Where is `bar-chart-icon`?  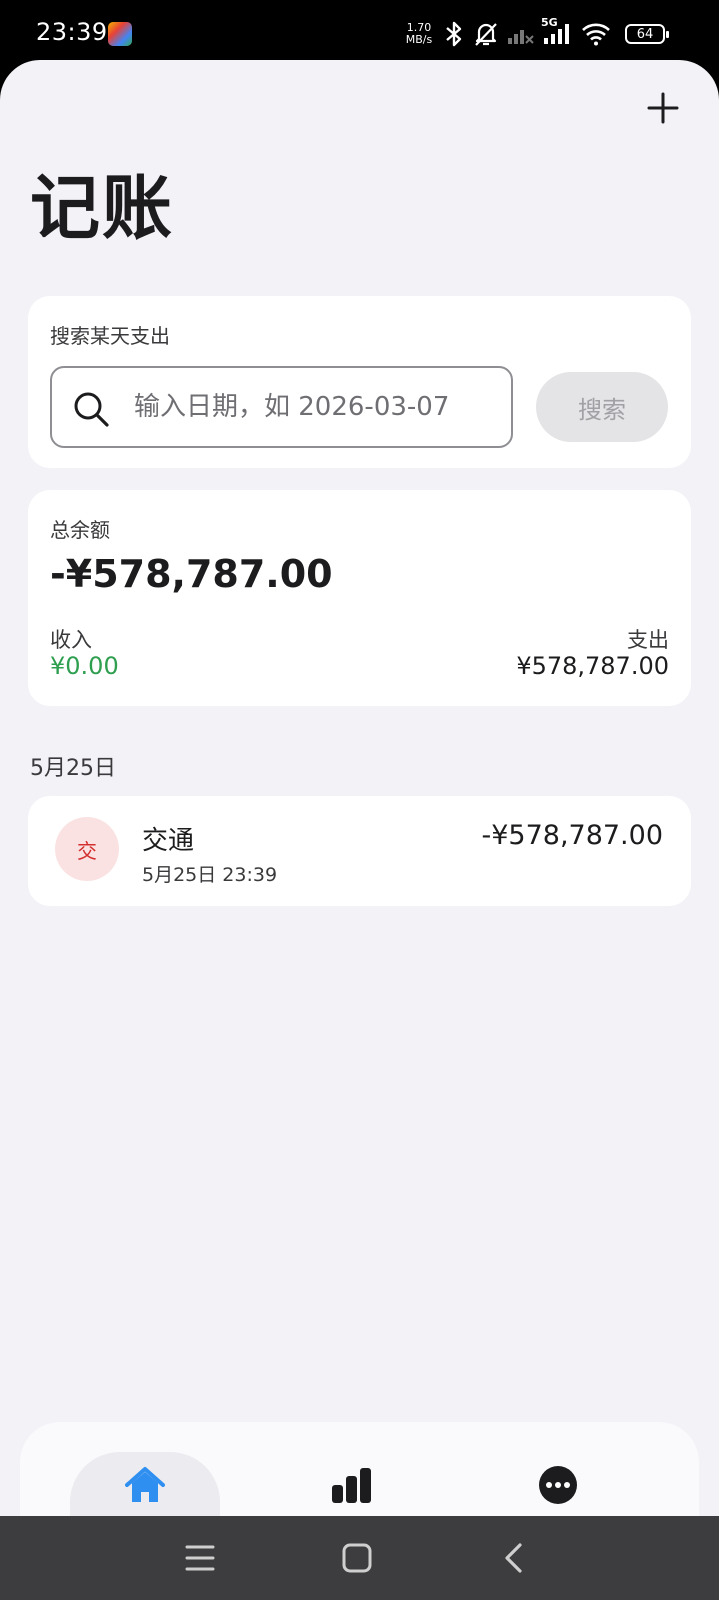 bar-chart-icon is located at coordinates (352, 1485).